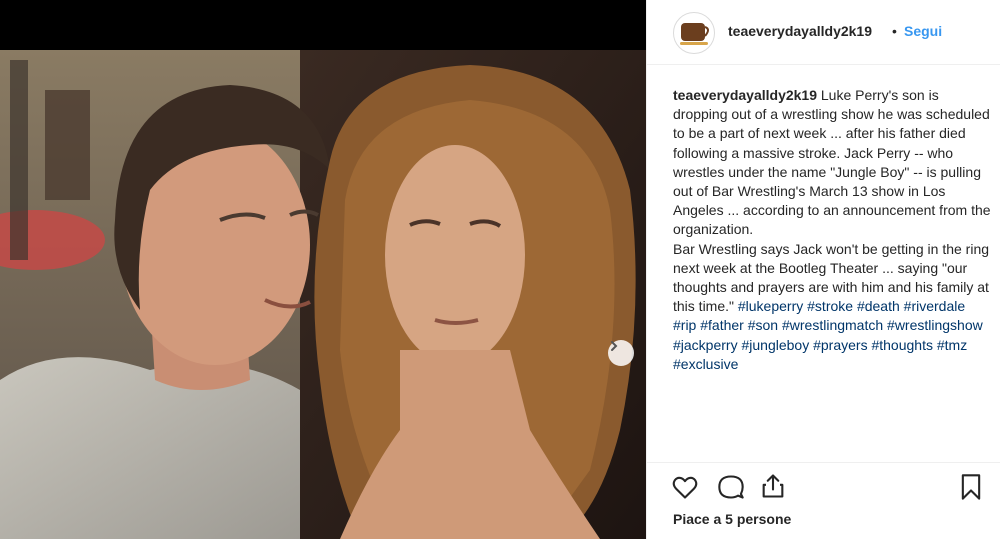 This screenshot has height=540, width=1000. I want to click on hashtag-link: #exclusive, so click(705, 364).